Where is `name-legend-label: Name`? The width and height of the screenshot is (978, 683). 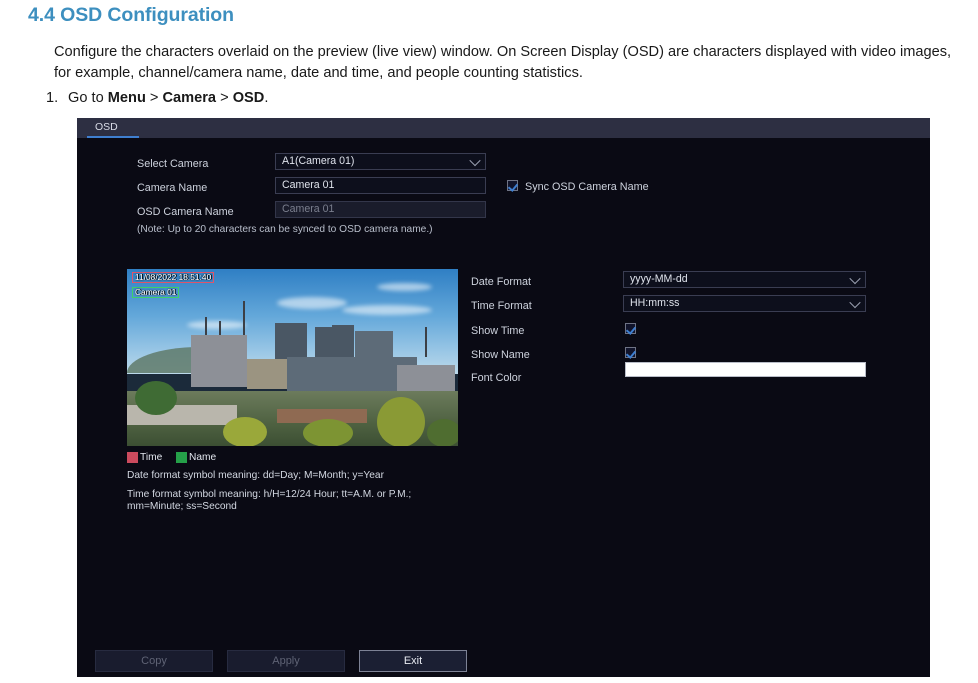 name-legend-label: Name is located at coordinates (203, 457).